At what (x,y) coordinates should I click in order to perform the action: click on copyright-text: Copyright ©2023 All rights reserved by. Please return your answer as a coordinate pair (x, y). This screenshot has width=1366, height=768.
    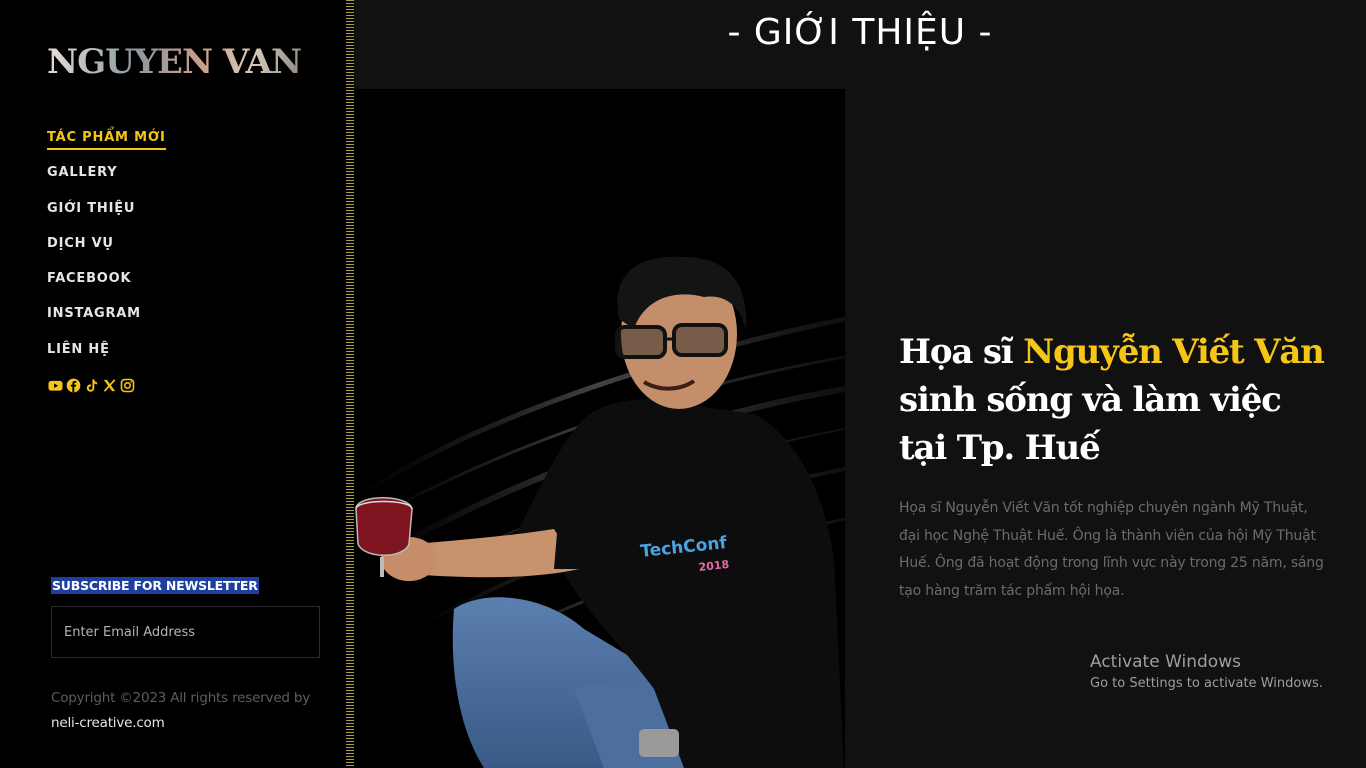
    Looking at the image, I should click on (181, 698).